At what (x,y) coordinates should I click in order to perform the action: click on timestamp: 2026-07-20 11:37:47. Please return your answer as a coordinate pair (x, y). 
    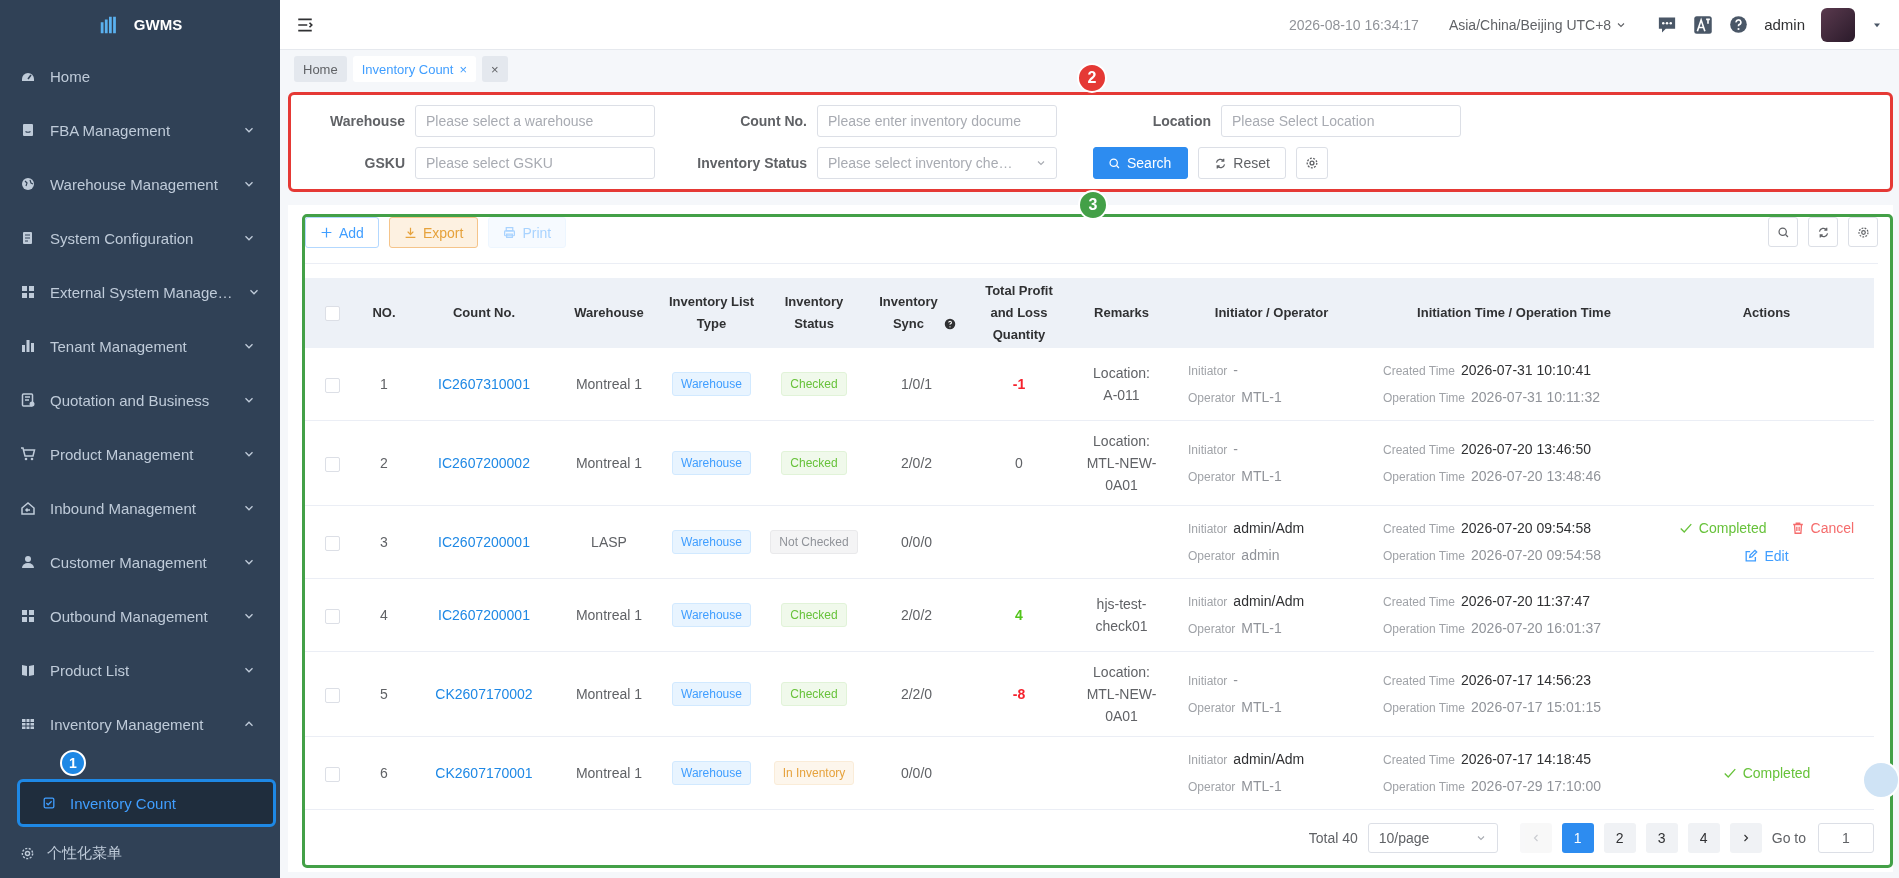
    Looking at the image, I should click on (1525, 601).